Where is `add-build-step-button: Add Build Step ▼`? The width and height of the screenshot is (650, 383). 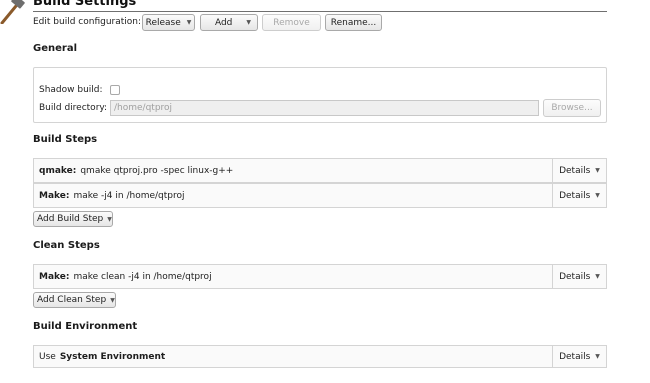 add-build-step-button: Add Build Step ▼ is located at coordinates (73, 219).